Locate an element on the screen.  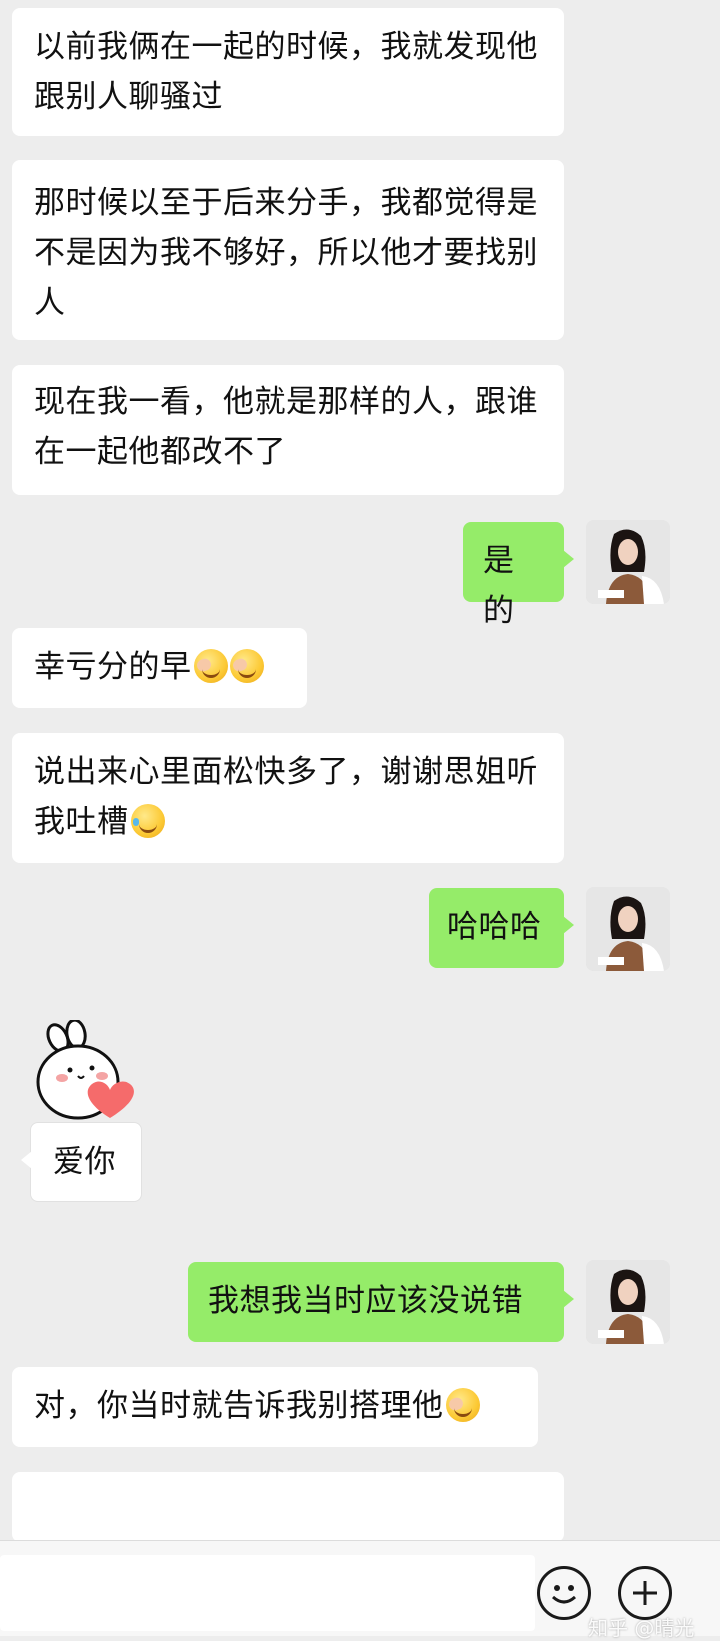
love-you-bunny-sticker is located at coordinates (90, 1071).